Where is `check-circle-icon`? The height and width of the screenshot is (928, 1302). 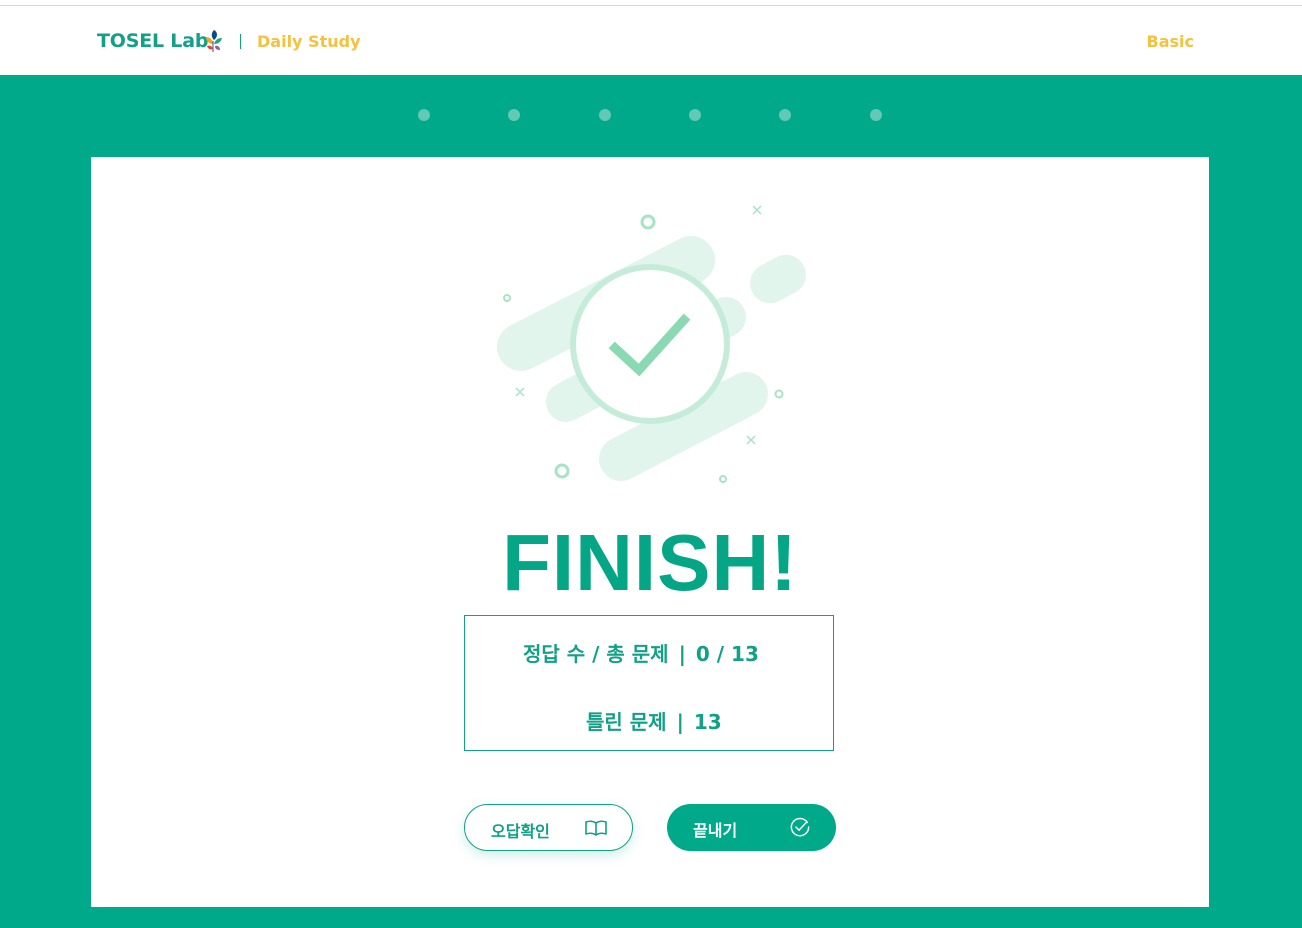
check-circle-icon is located at coordinates (651, 344).